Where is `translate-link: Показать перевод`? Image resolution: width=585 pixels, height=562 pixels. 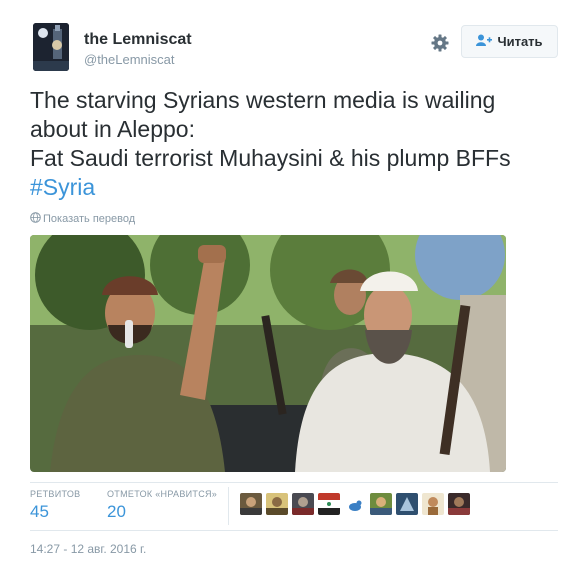 translate-link: Показать перевод is located at coordinates (82, 219).